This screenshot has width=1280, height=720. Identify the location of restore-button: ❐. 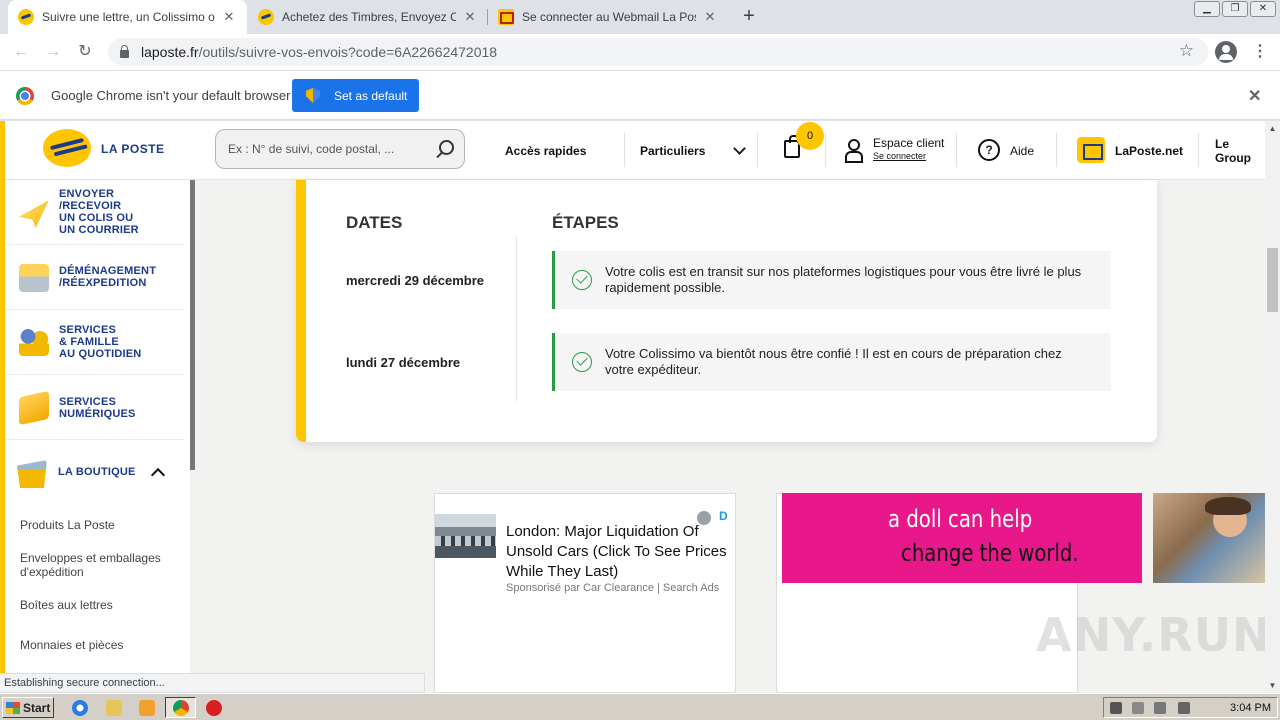
(1235, 9).